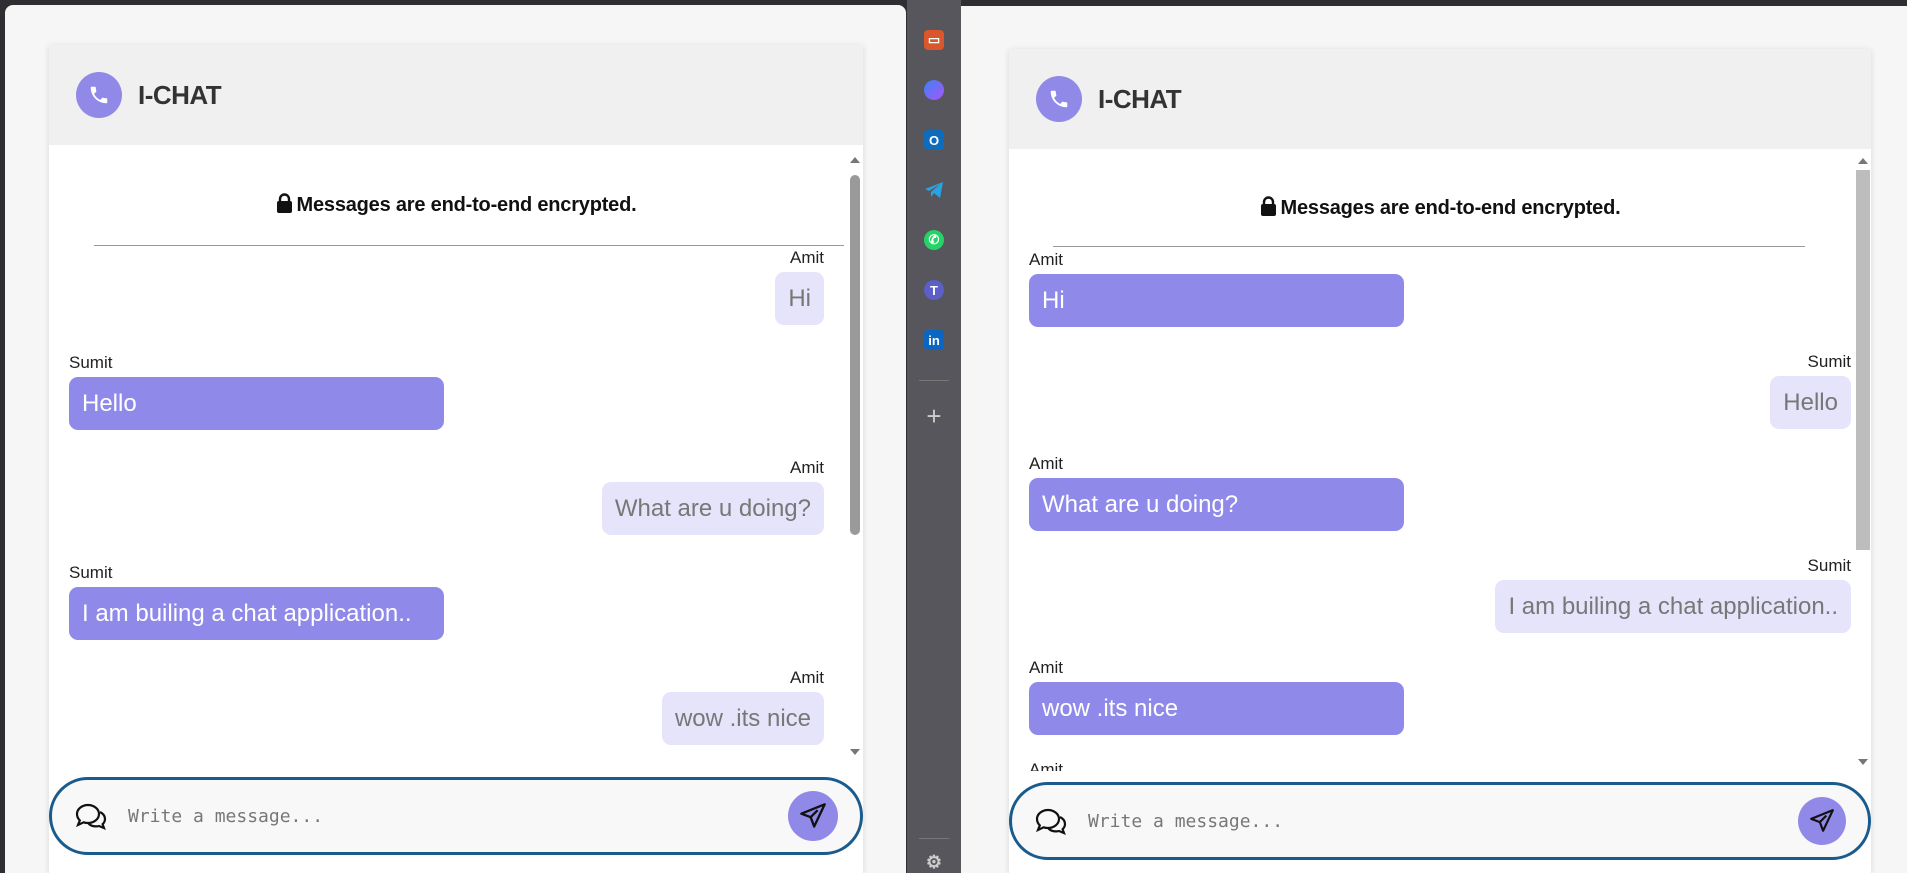 This screenshot has height=873, width=1907. What do you see at coordinates (934, 416) in the screenshot?
I see `add-icon: +` at bounding box center [934, 416].